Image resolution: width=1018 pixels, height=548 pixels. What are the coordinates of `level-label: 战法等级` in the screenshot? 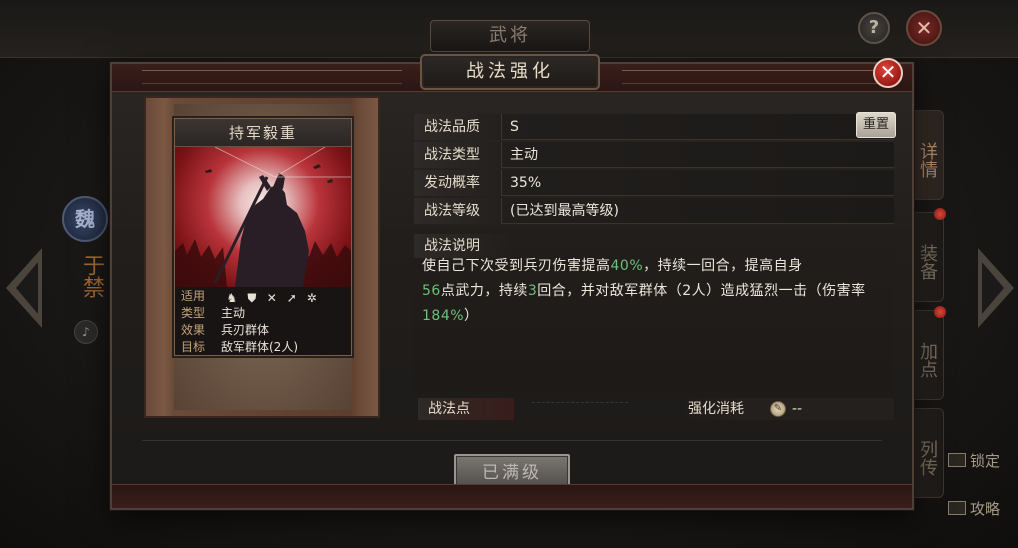 It's located at (458, 211).